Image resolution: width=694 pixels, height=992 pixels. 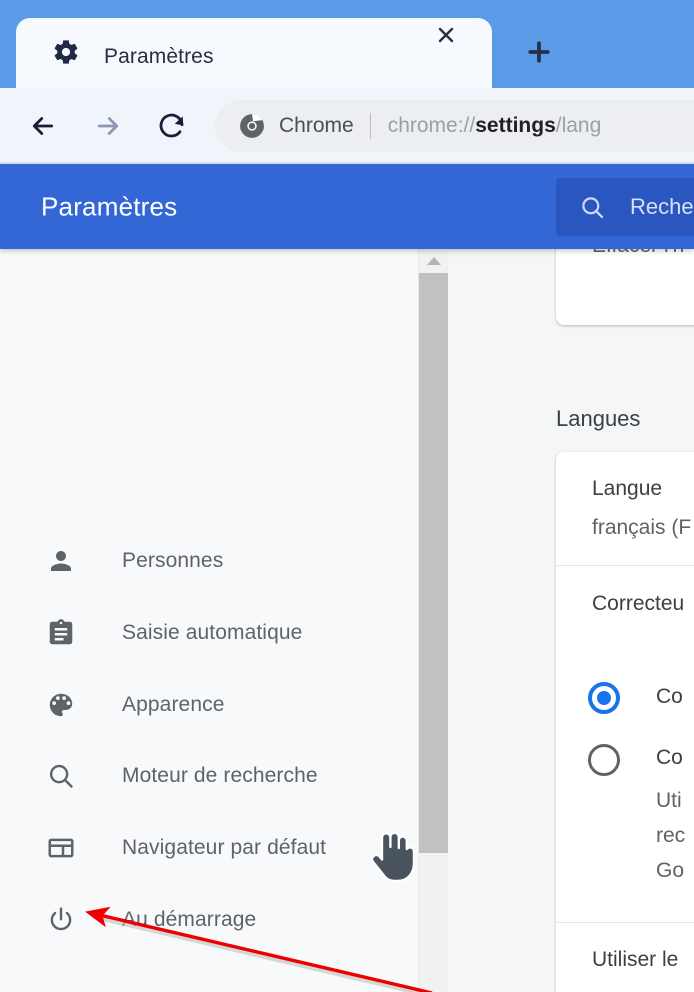 What do you see at coordinates (604, 698) in the screenshot?
I see `spellcheck-option-basic-radio` at bounding box center [604, 698].